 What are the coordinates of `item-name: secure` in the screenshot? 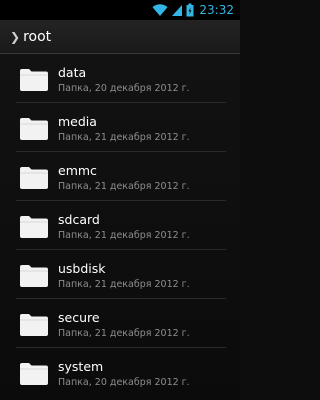 It's located at (79, 317).